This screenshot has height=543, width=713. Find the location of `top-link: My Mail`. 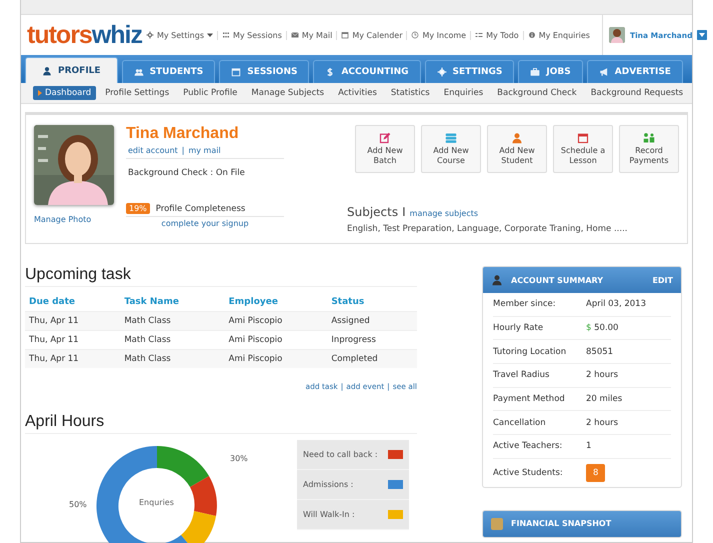

top-link: My Mail is located at coordinates (311, 35).